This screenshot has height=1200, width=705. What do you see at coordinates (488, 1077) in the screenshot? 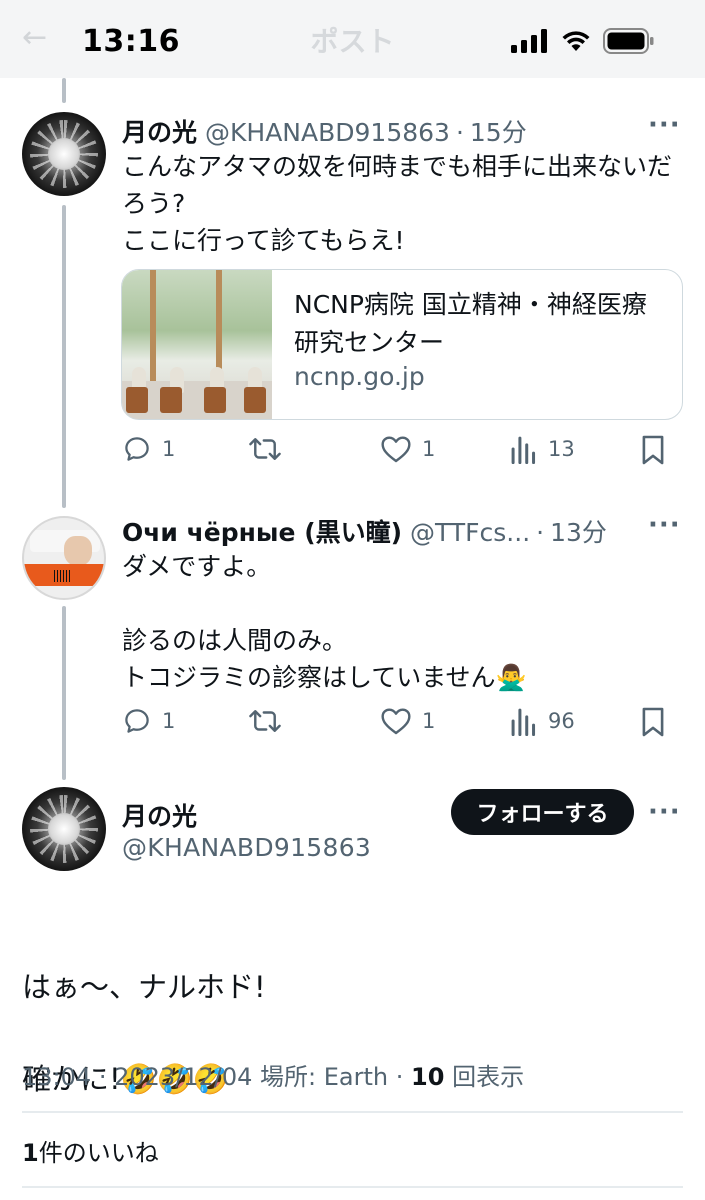
I see `views-label: 回表示` at bounding box center [488, 1077].